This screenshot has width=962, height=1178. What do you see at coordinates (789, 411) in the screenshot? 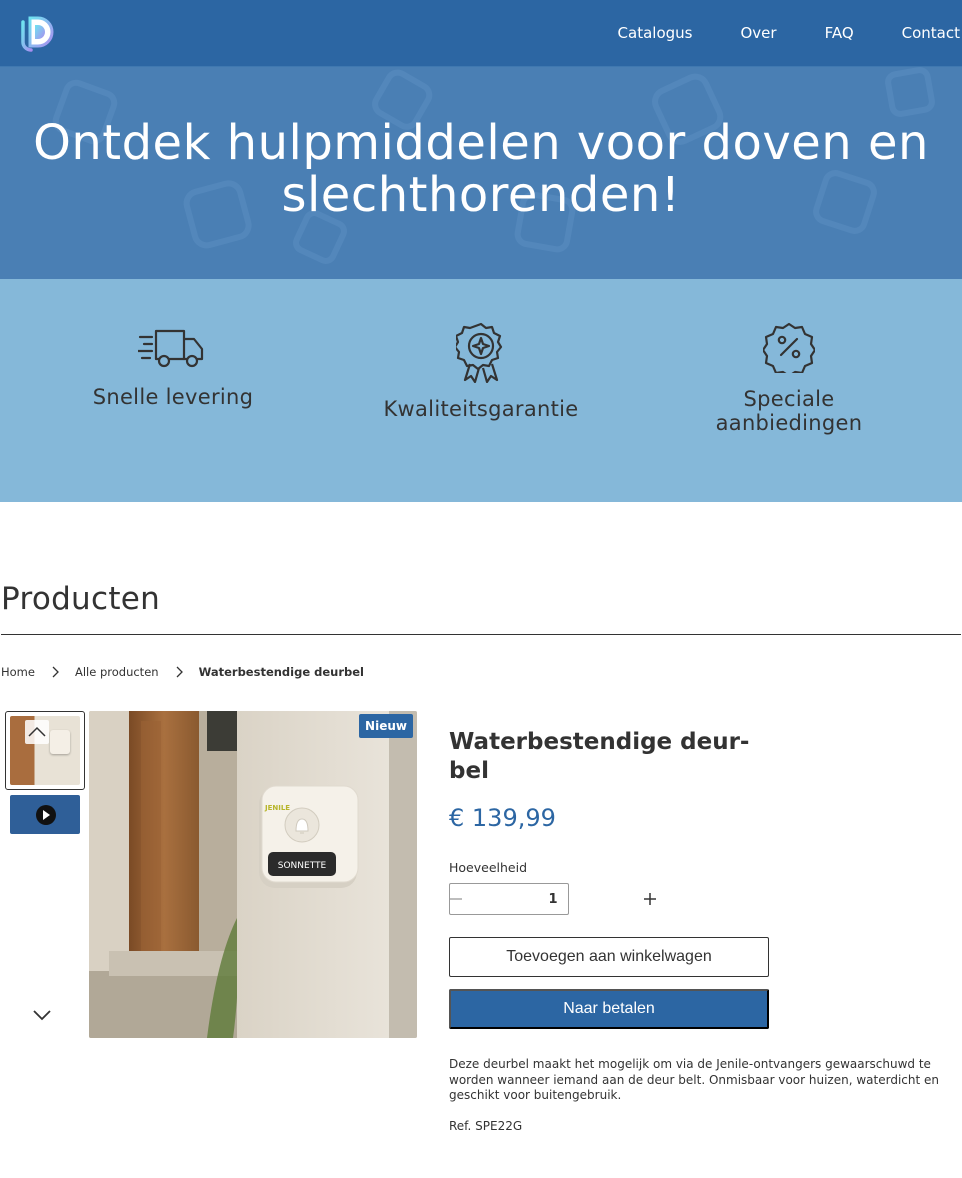
I see `feature-label-offers: Speciale aanbiedingen` at bounding box center [789, 411].